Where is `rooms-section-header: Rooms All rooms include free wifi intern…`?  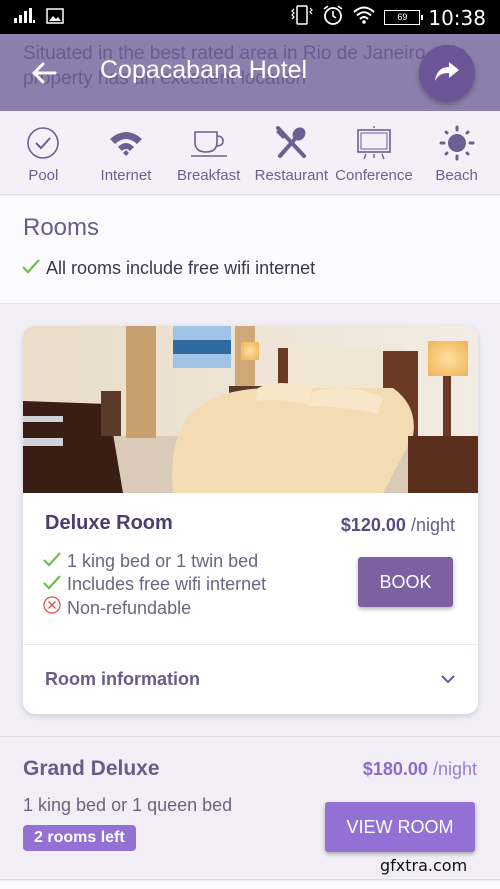
rooms-section-header: Rooms All rooms include free wifi intern… is located at coordinates (250, 250).